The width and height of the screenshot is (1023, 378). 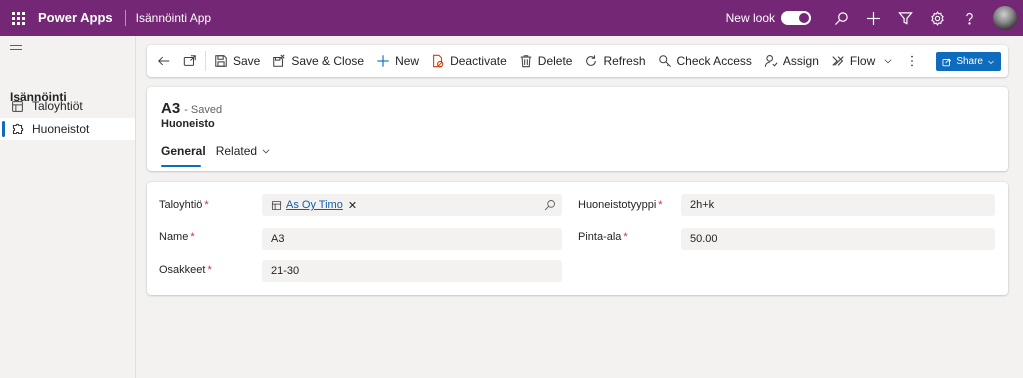 I want to click on tab-general: General, so click(x=183, y=155).